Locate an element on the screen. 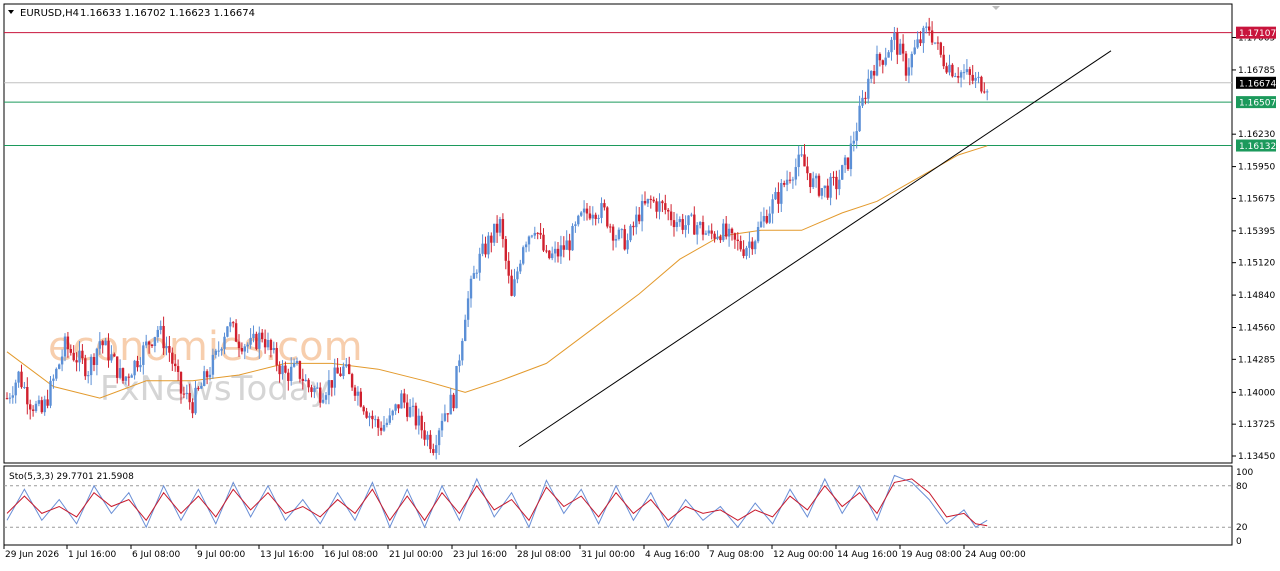 The height and width of the screenshot is (571, 1280). current-price-price-label: 1.16674 is located at coordinates (1257, 84).